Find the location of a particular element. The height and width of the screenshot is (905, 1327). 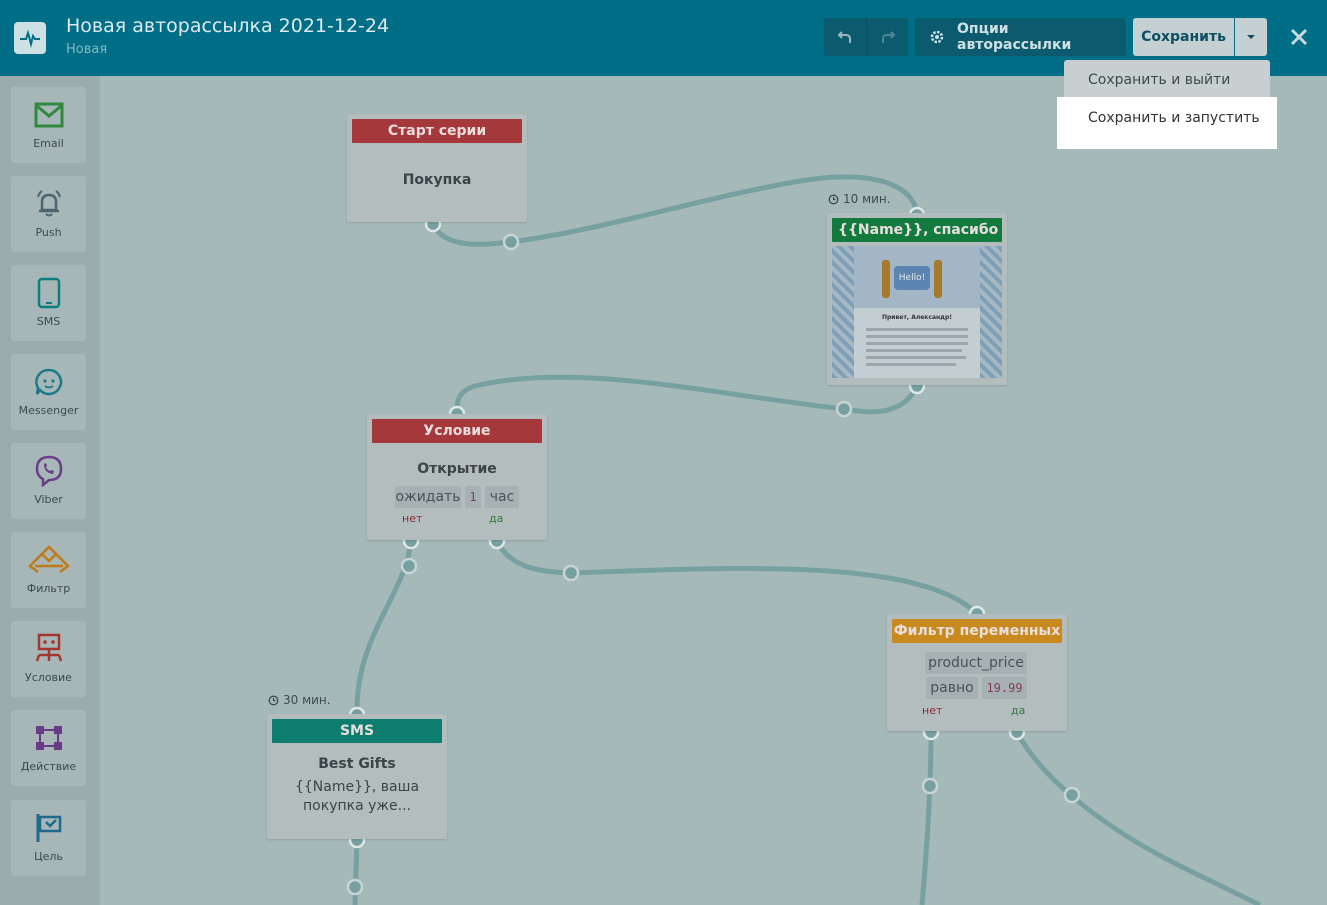

tool-label: SMS is located at coordinates (48, 321).